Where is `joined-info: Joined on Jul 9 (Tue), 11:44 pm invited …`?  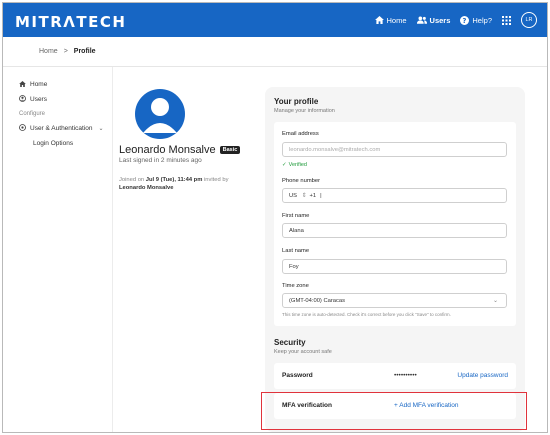
joined-info: Joined on Jul 9 (Tue), 11:44 pm invited … is located at coordinates (189, 184).